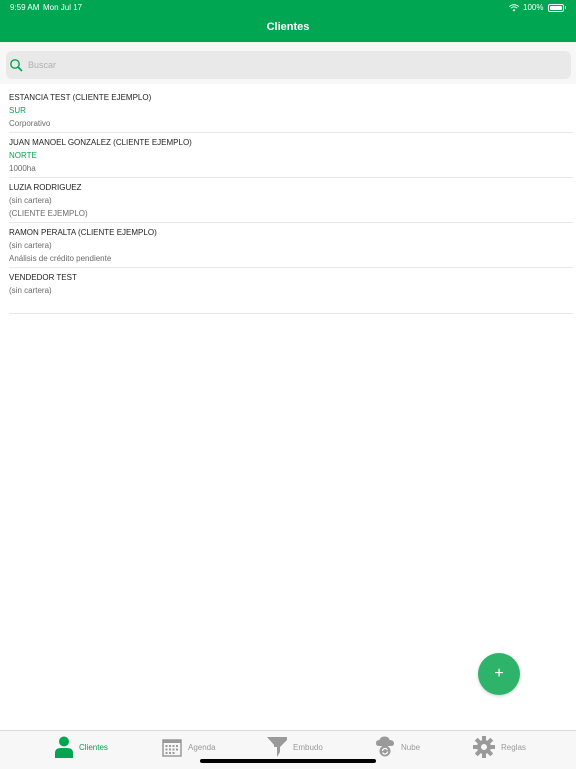 Image resolution: width=576 pixels, height=769 pixels. Describe the element at coordinates (172, 748) in the screenshot. I see `calendar-icon` at that location.